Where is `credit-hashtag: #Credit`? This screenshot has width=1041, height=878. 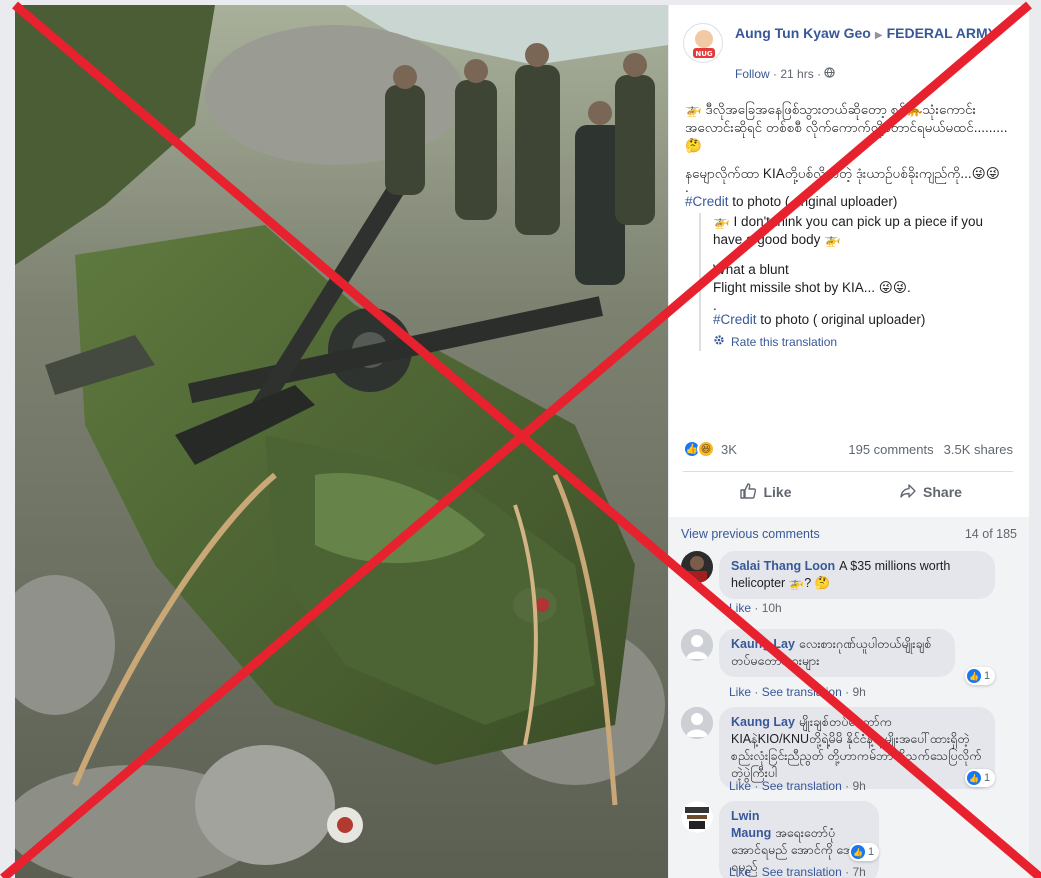
credit-hashtag: #Credit is located at coordinates (707, 201).